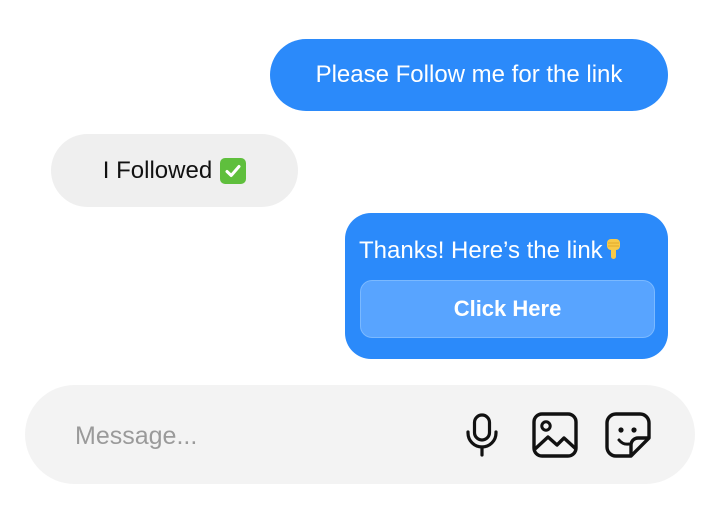 This screenshot has height=512, width=720. Describe the element at coordinates (233, 170) in the screenshot. I see `check-mark-button-icon` at that location.